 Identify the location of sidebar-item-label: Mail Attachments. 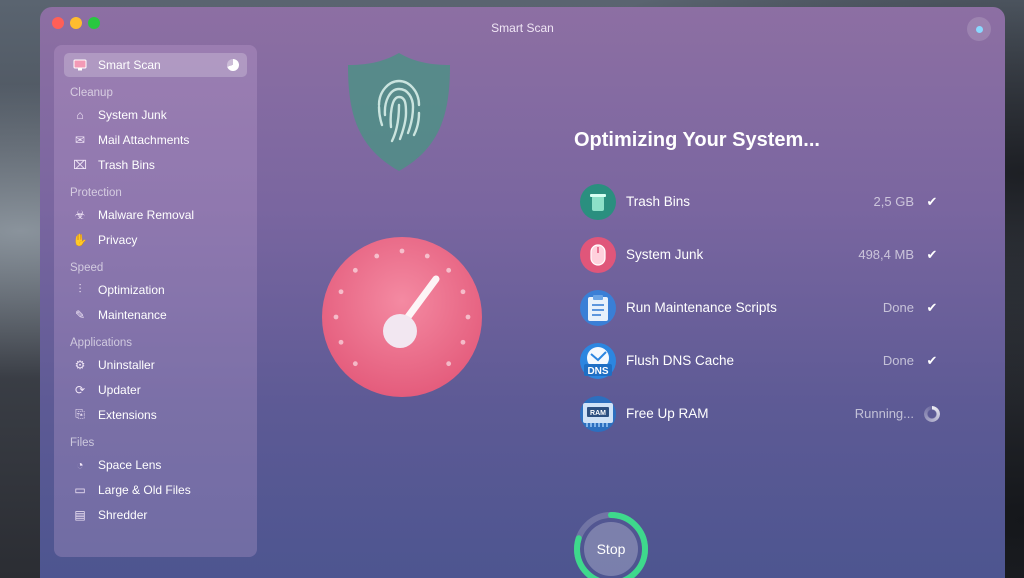
(144, 139).